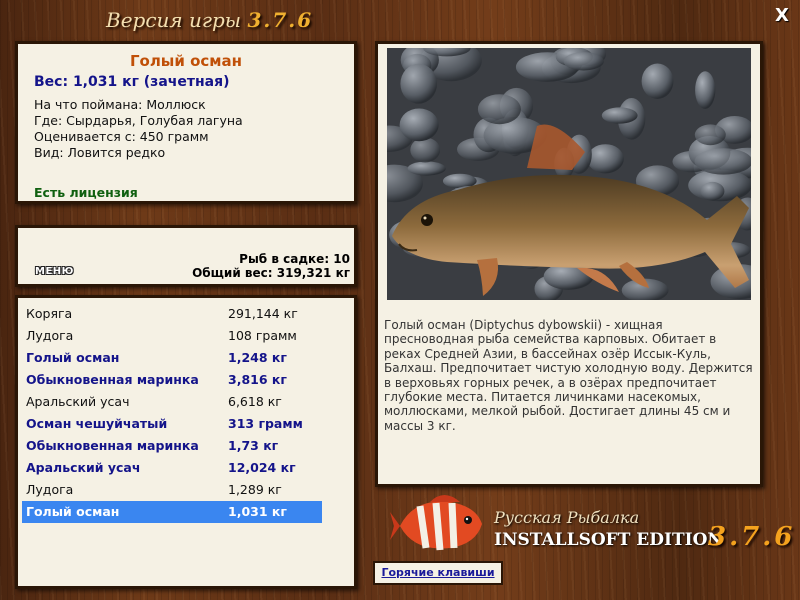 The height and width of the screenshot is (600, 800). Describe the element at coordinates (400, 19) in the screenshot. I see `title-bar: Версия игры 3.7.6 X` at that location.